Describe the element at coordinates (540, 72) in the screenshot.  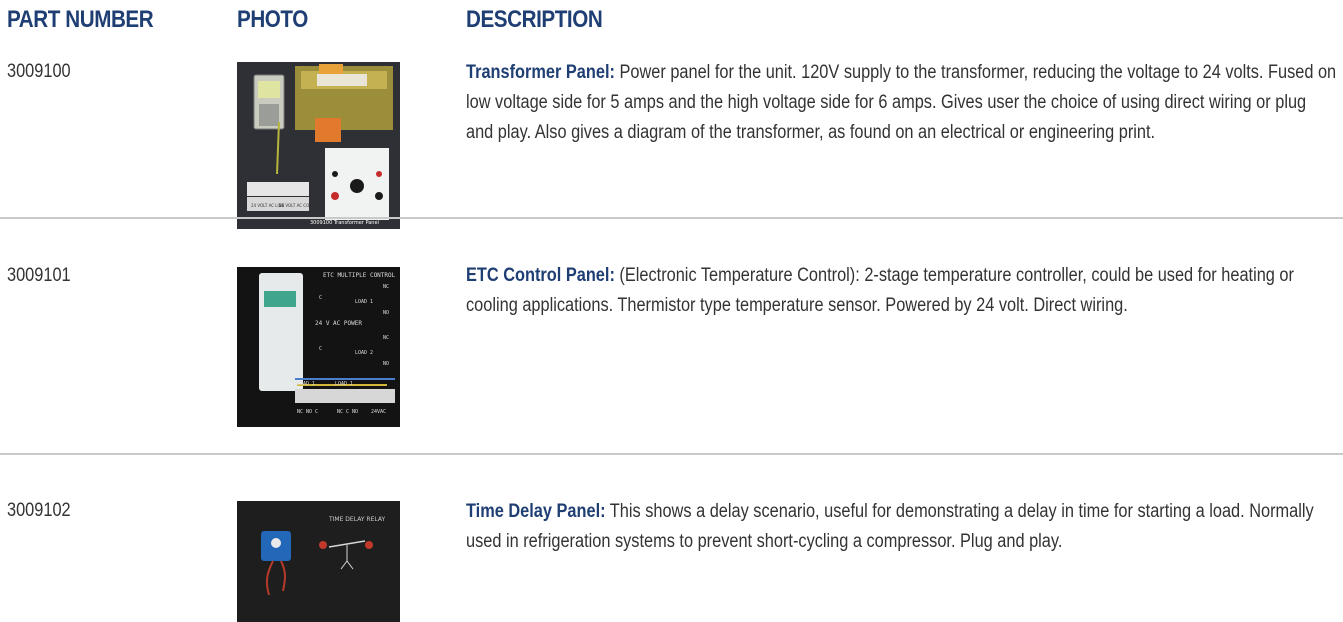
I see `item-title: Transformer Panel:` at that location.